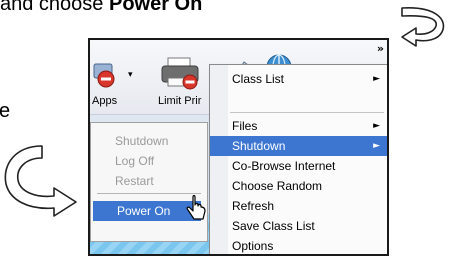 This screenshot has height=258, width=456. I want to click on apps-dropdown-icon: ▾, so click(130, 75).